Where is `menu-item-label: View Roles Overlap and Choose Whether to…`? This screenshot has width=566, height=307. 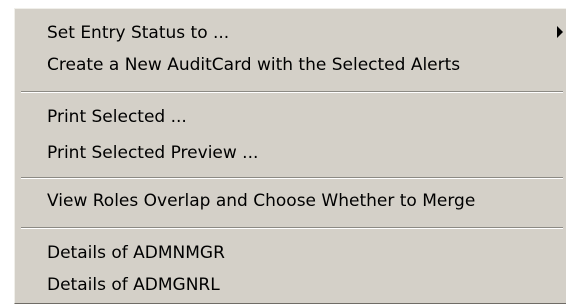
menu-item-label: View Roles Overlap and Choose Whether to… is located at coordinates (261, 201).